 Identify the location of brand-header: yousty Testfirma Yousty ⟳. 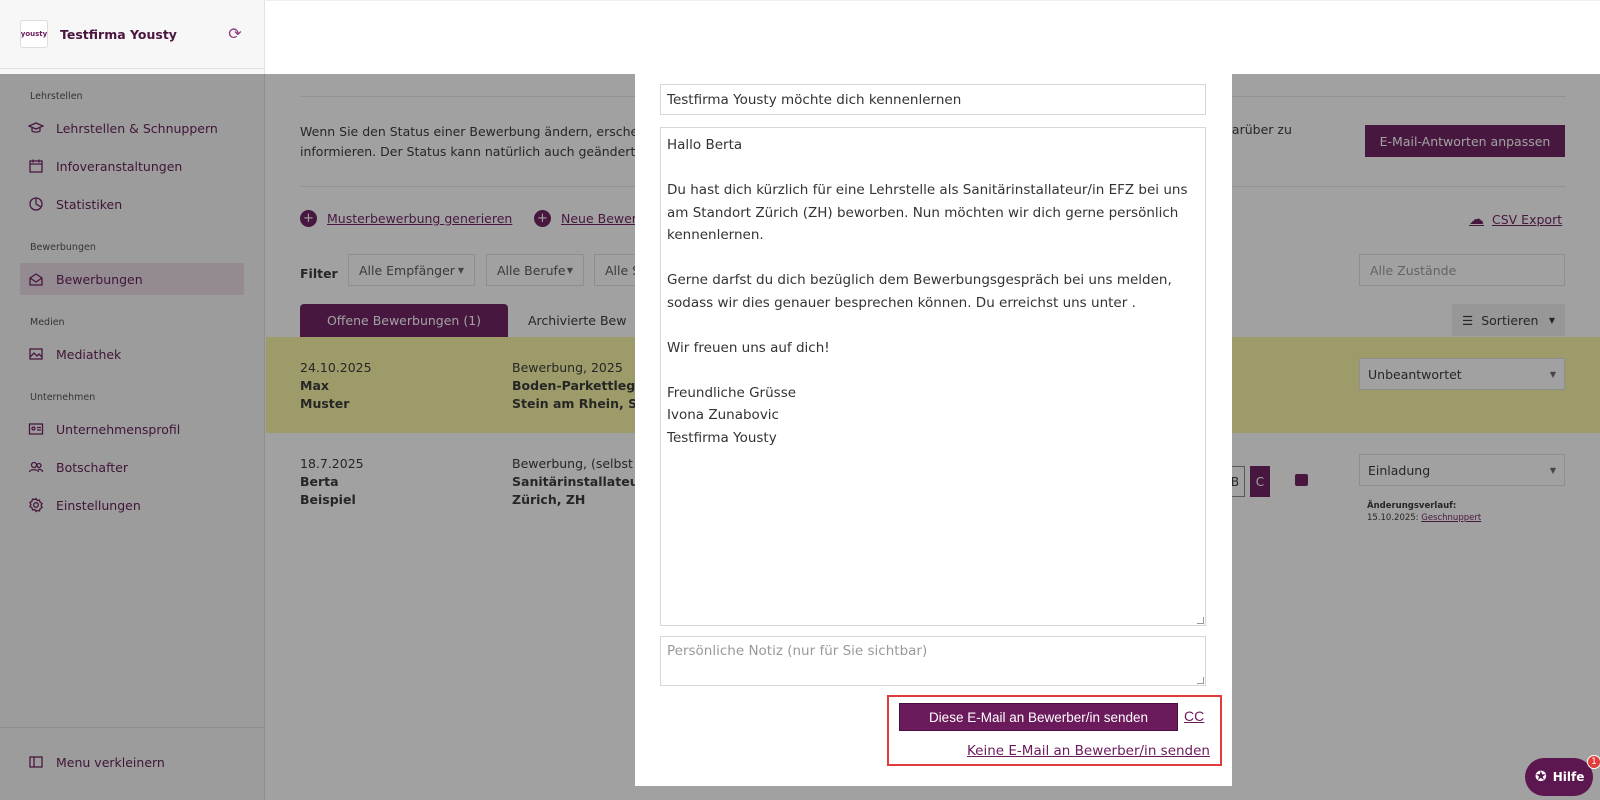
(132, 34).